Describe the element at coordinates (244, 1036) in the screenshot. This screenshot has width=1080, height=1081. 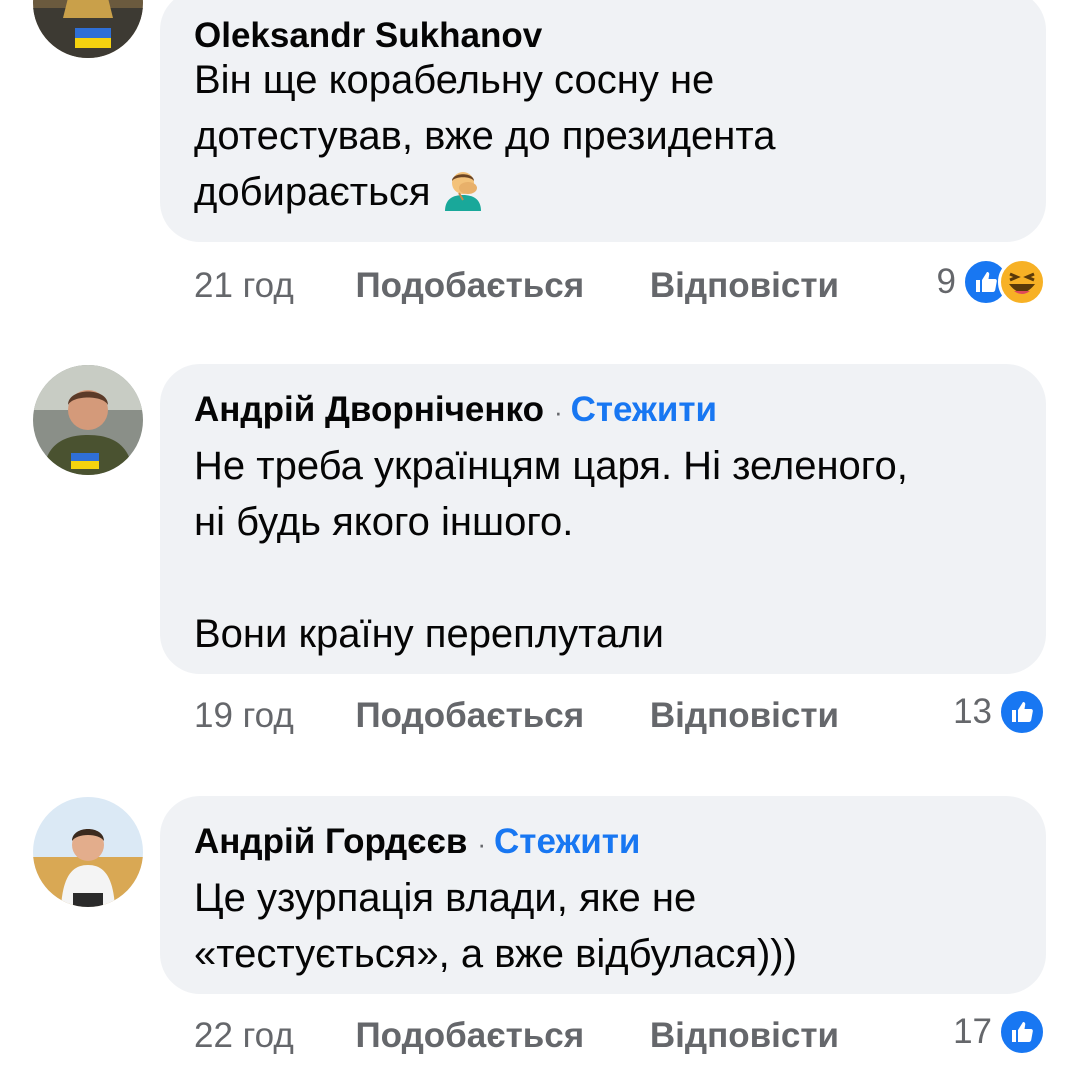
I see `timestamp-link: 22 год` at that location.